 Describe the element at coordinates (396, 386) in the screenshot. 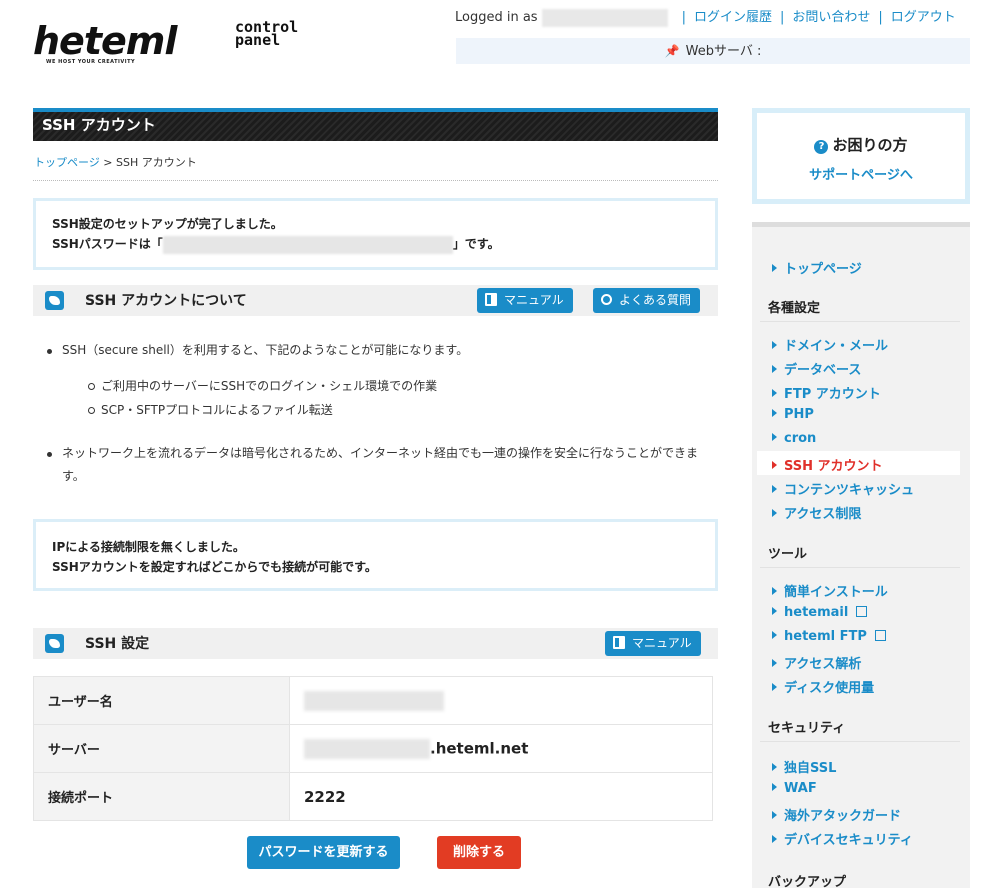

I see `list-item: ご利用中のサーバーにSSHでのログイン・シェル環境での作業` at that location.